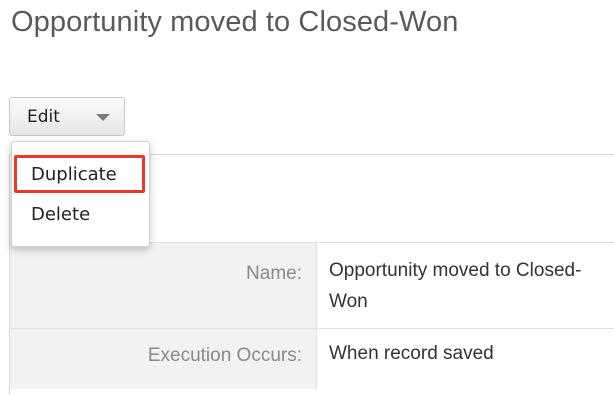  What do you see at coordinates (74, 174) in the screenshot?
I see `menu-item-duplicate: Duplicate` at bounding box center [74, 174].